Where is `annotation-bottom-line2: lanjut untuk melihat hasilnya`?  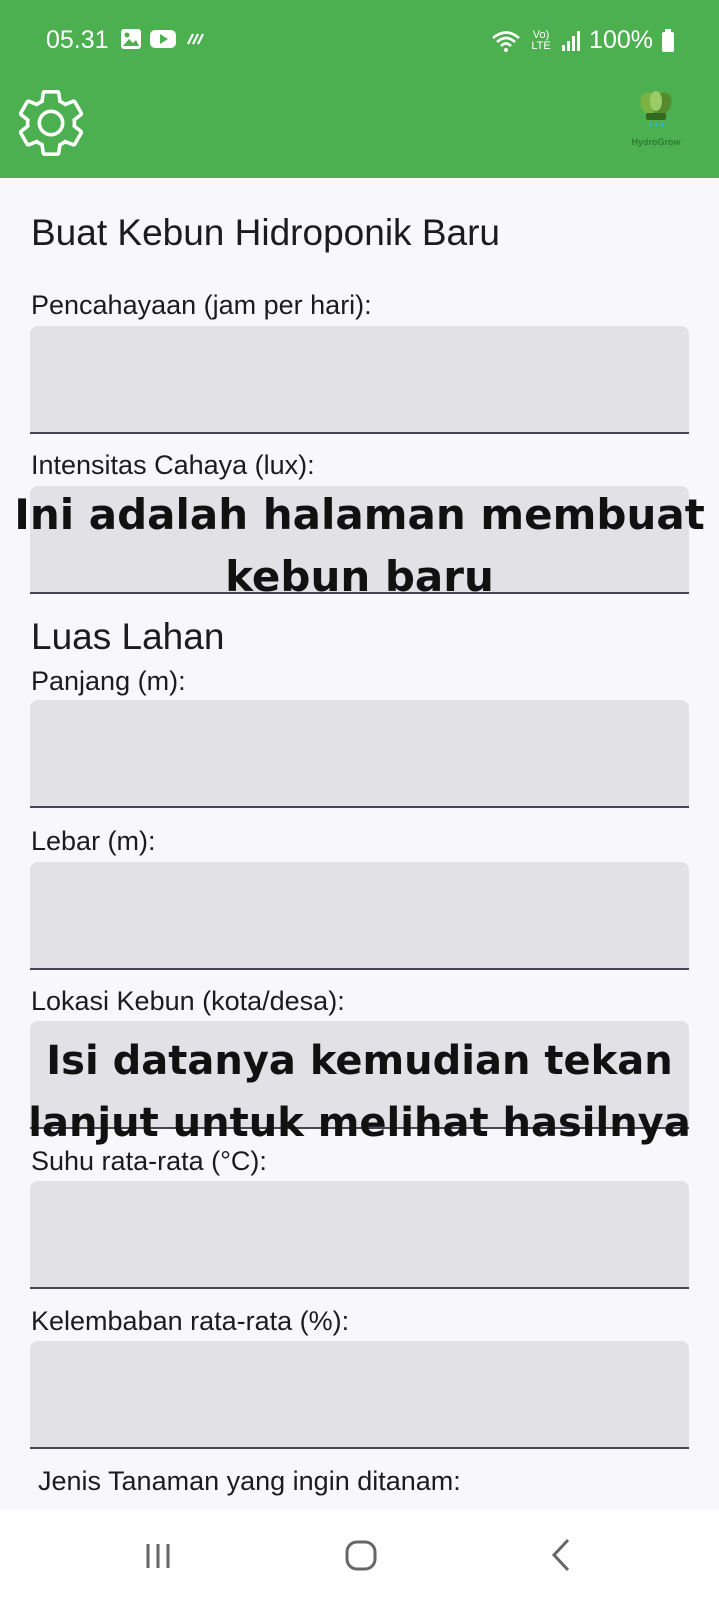 annotation-bottom-line2: lanjut untuk melihat hasilnya is located at coordinates (359, 1123).